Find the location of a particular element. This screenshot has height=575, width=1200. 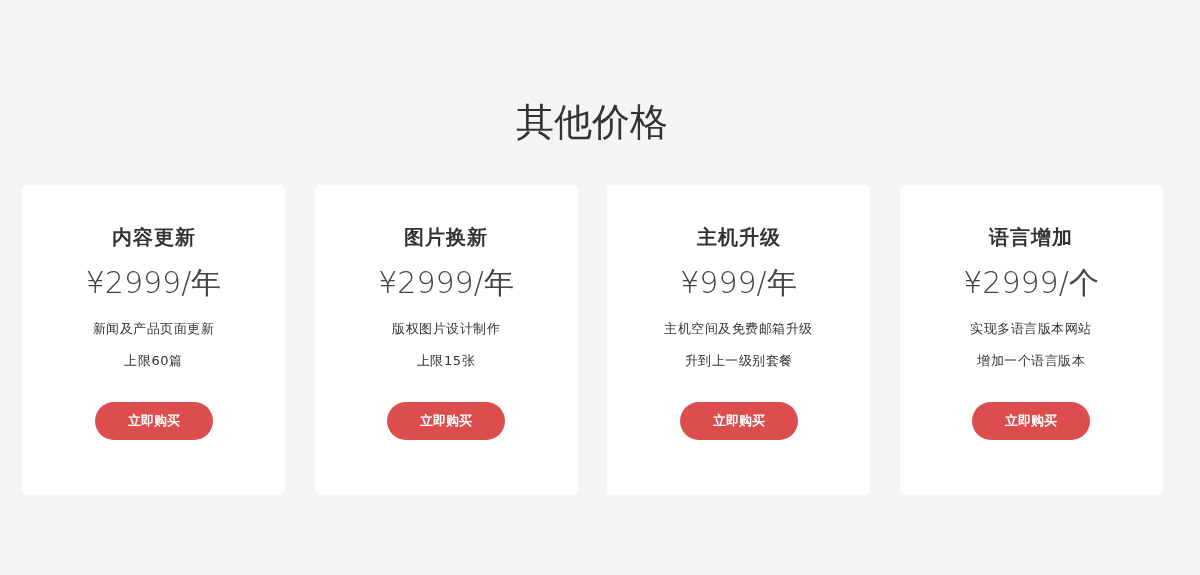

plan-feature: 新闻及产品页面更新 is located at coordinates (153, 329).